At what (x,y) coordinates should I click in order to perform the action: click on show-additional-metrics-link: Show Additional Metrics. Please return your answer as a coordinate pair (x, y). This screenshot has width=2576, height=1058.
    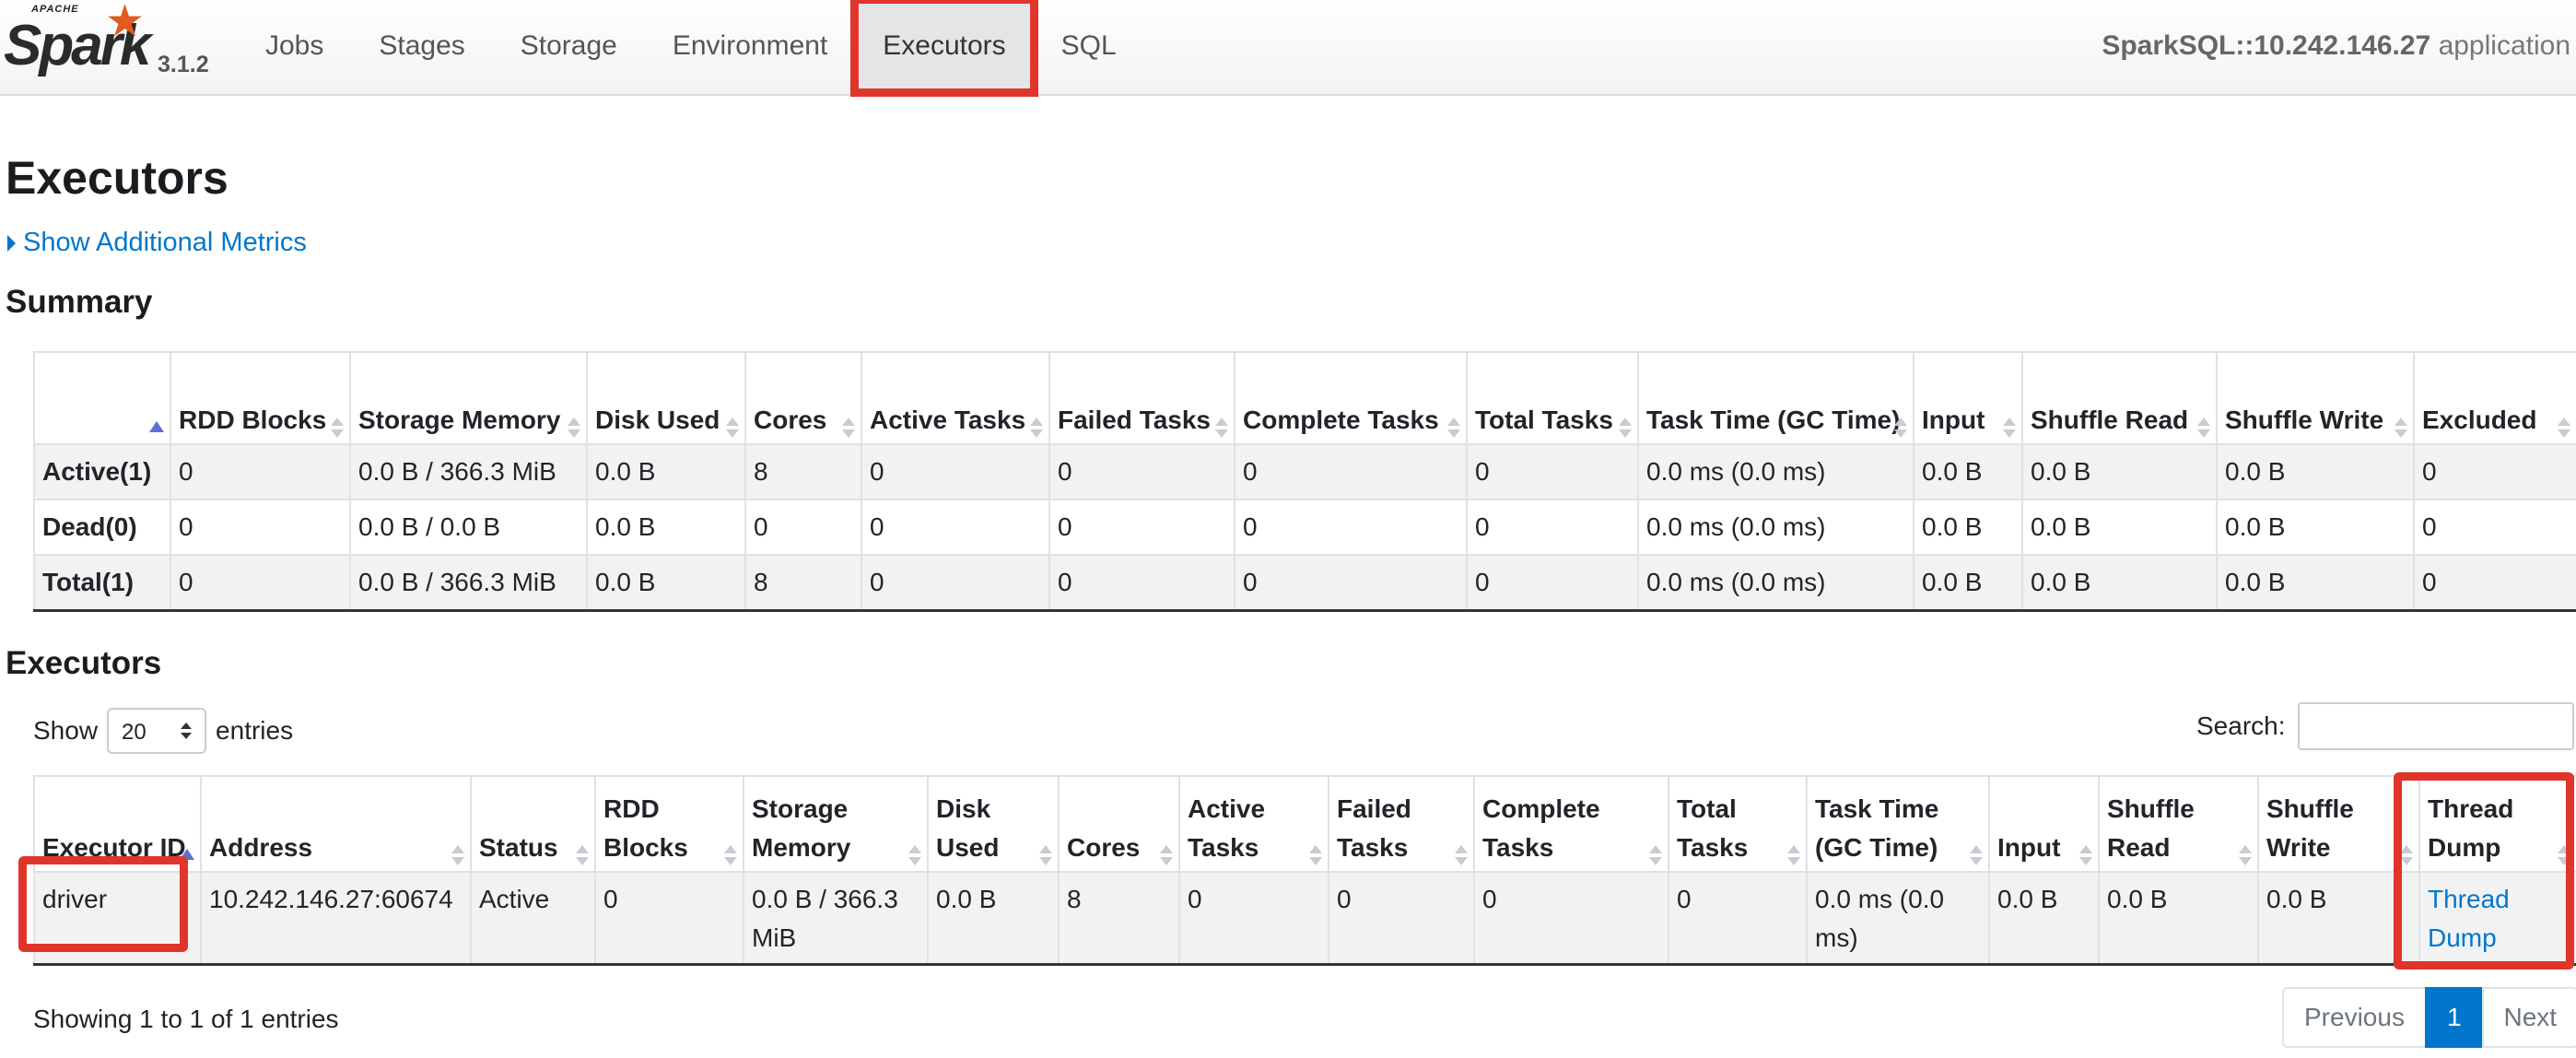
    Looking at the image, I should click on (157, 243).